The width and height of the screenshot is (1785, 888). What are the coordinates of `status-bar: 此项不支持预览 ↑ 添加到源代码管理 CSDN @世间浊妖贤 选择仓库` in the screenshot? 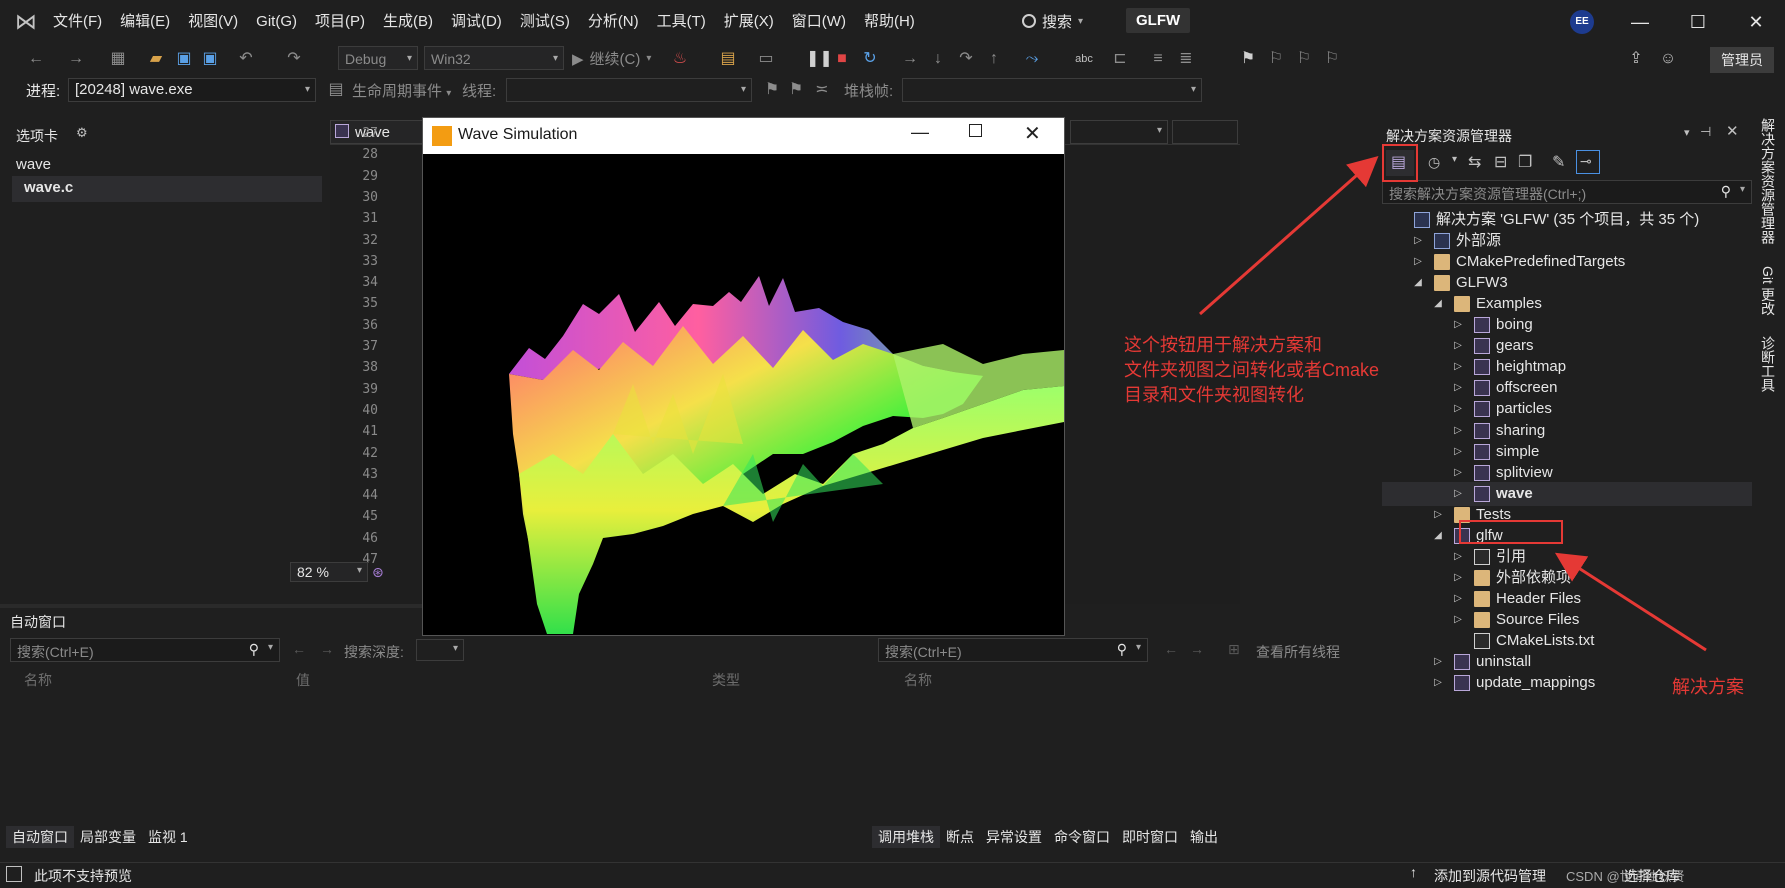 It's located at (892, 875).